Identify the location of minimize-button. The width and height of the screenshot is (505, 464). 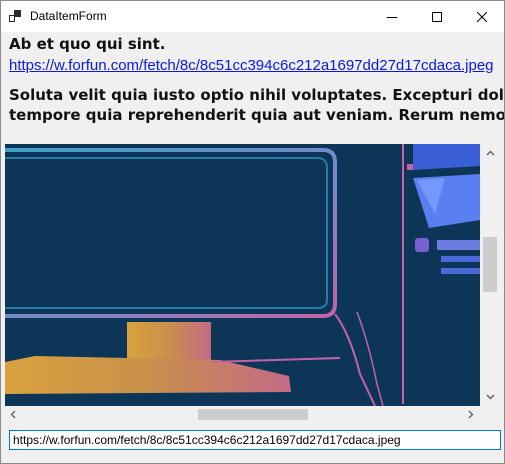
(391, 16).